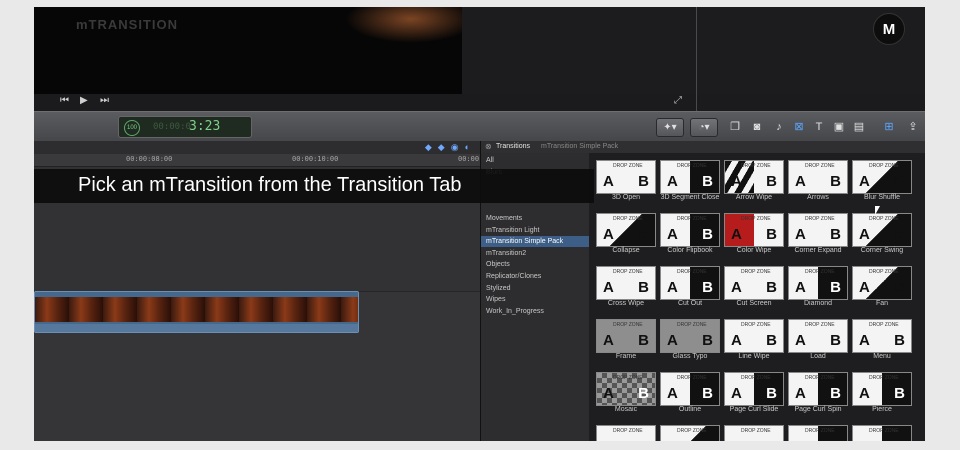  What do you see at coordinates (889, 127) in the screenshot?
I see `inspector-icon: ⊞` at bounding box center [889, 127].